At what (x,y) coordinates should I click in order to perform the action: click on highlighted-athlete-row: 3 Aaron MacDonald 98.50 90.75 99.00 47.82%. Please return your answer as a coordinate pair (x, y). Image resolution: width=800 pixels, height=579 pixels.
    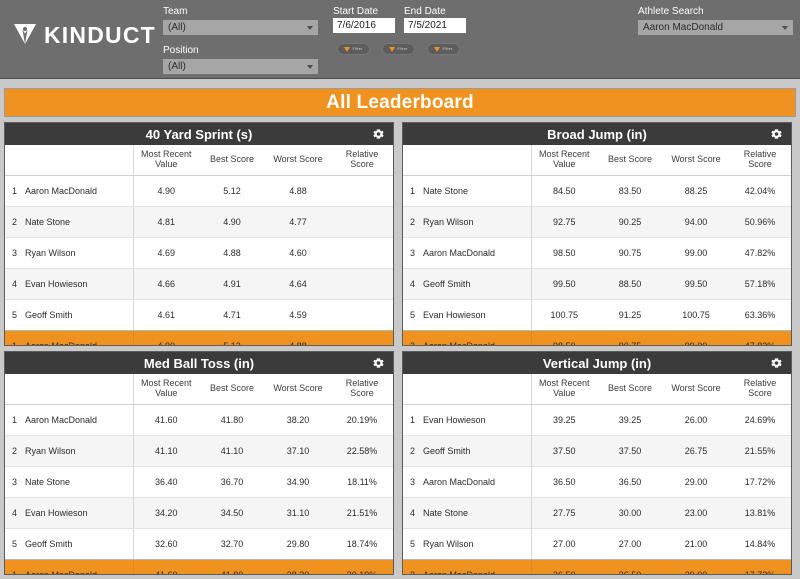
    Looking at the image, I should click on (597, 337).